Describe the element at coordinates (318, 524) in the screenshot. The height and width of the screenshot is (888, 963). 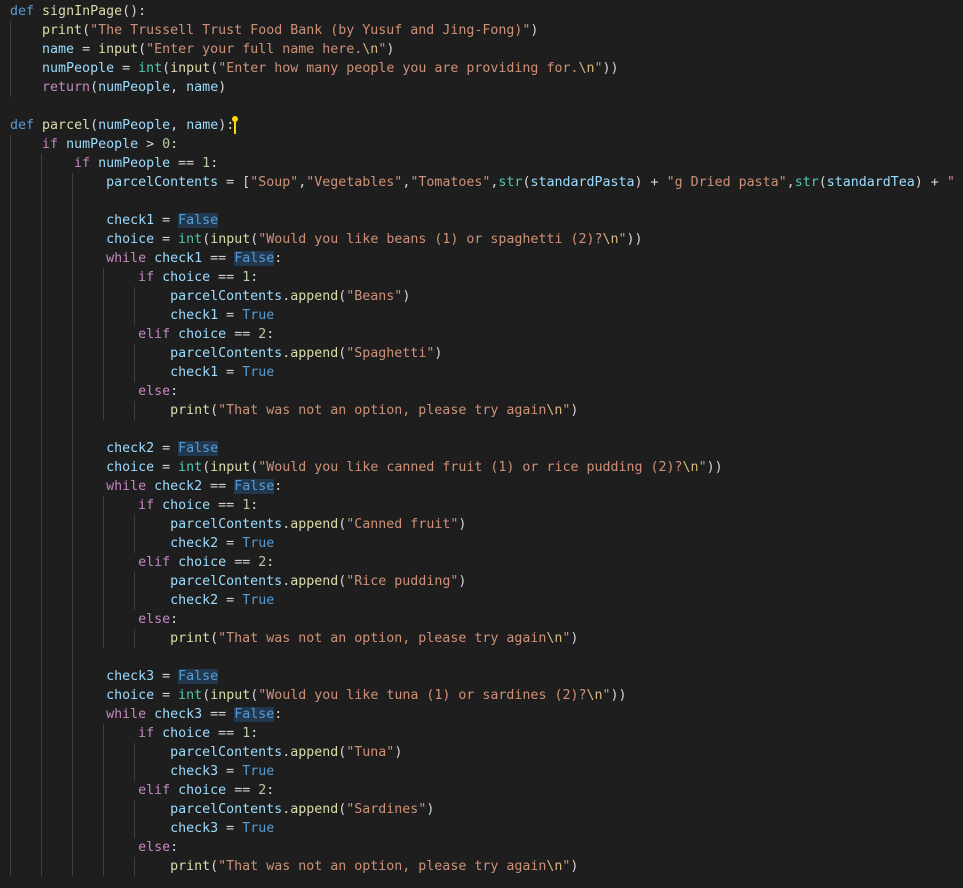
I see `code-text: parcelContents.append("Canned fruit")` at that location.